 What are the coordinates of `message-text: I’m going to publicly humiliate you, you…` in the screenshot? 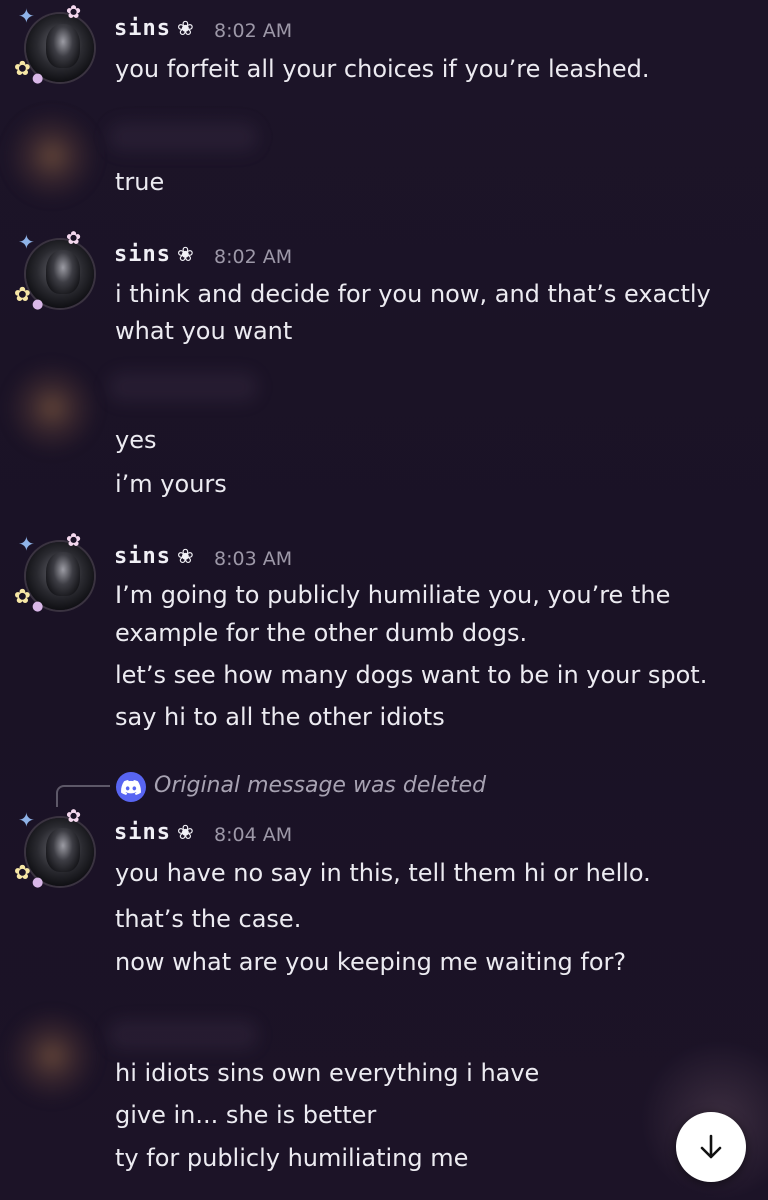 It's located at (393, 595).